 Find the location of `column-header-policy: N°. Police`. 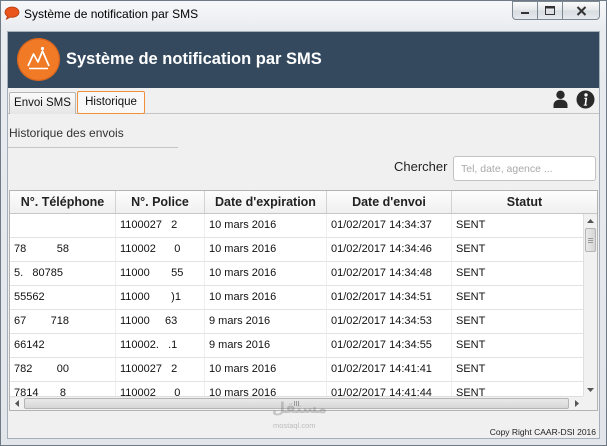

column-header-policy: N°. Police is located at coordinates (160, 202).